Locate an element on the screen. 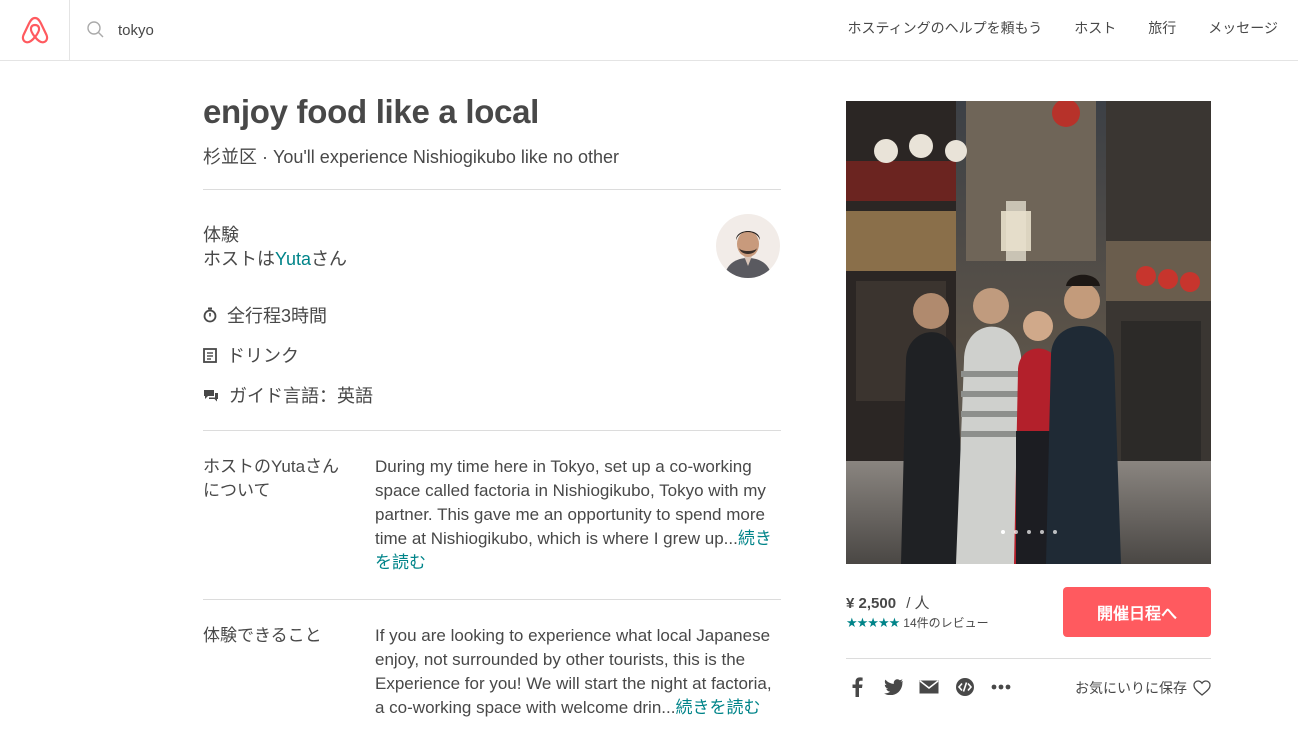 This screenshot has width=1298, height=756. drink-icon is located at coordinates (210, 355).